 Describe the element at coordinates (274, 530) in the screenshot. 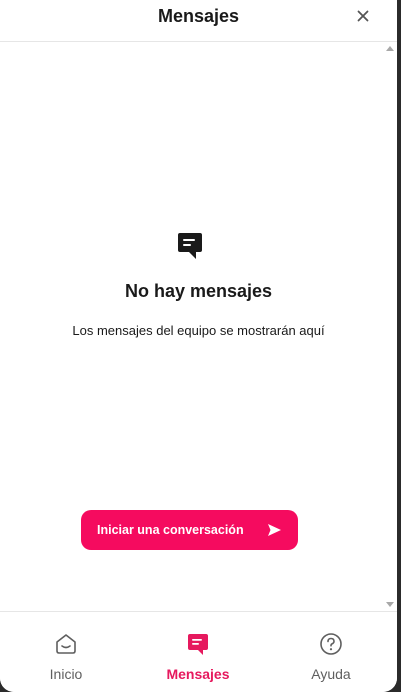

I see `send-icon` at that location.